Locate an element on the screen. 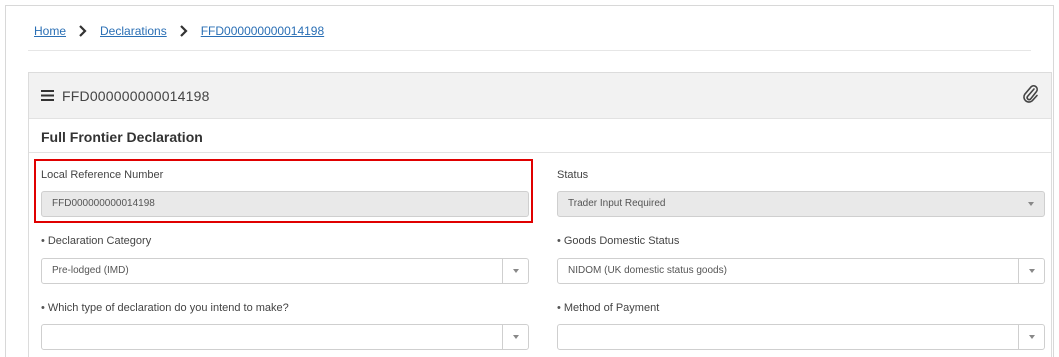  highlight-box is located at coordinates (283, 191).